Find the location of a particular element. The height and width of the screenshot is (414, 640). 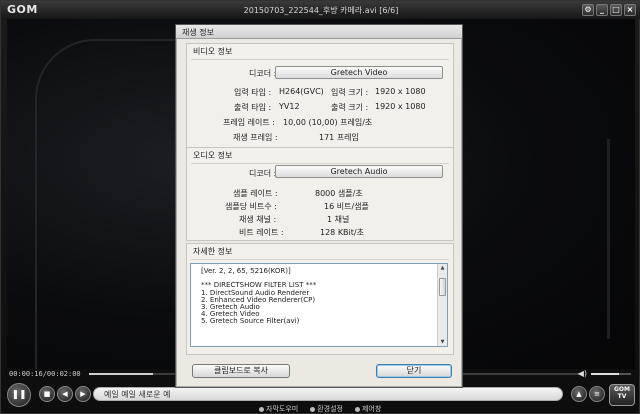

pause-button: ❚❚ is located at coordinates (19, 395).